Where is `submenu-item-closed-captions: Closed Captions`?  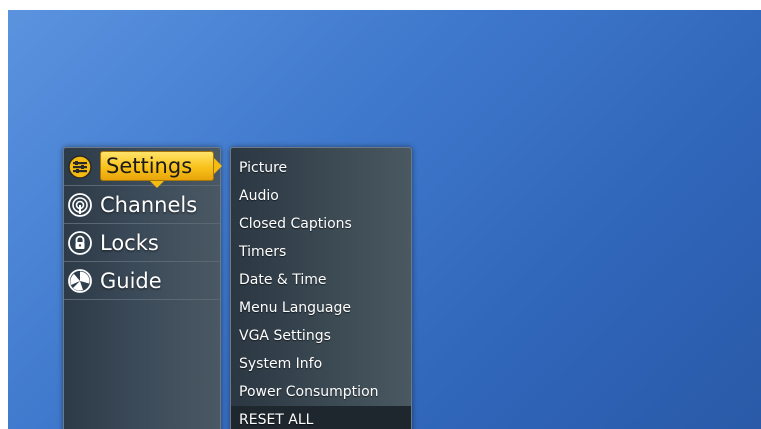 submenu-item-closed-captions: Closed Captions is located at coordinates (321, 224).